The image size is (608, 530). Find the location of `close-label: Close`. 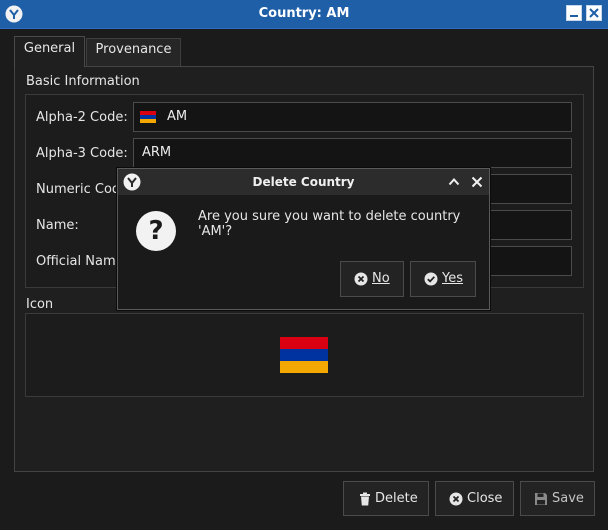

close-label: Close is located at coordinates (485, 498).